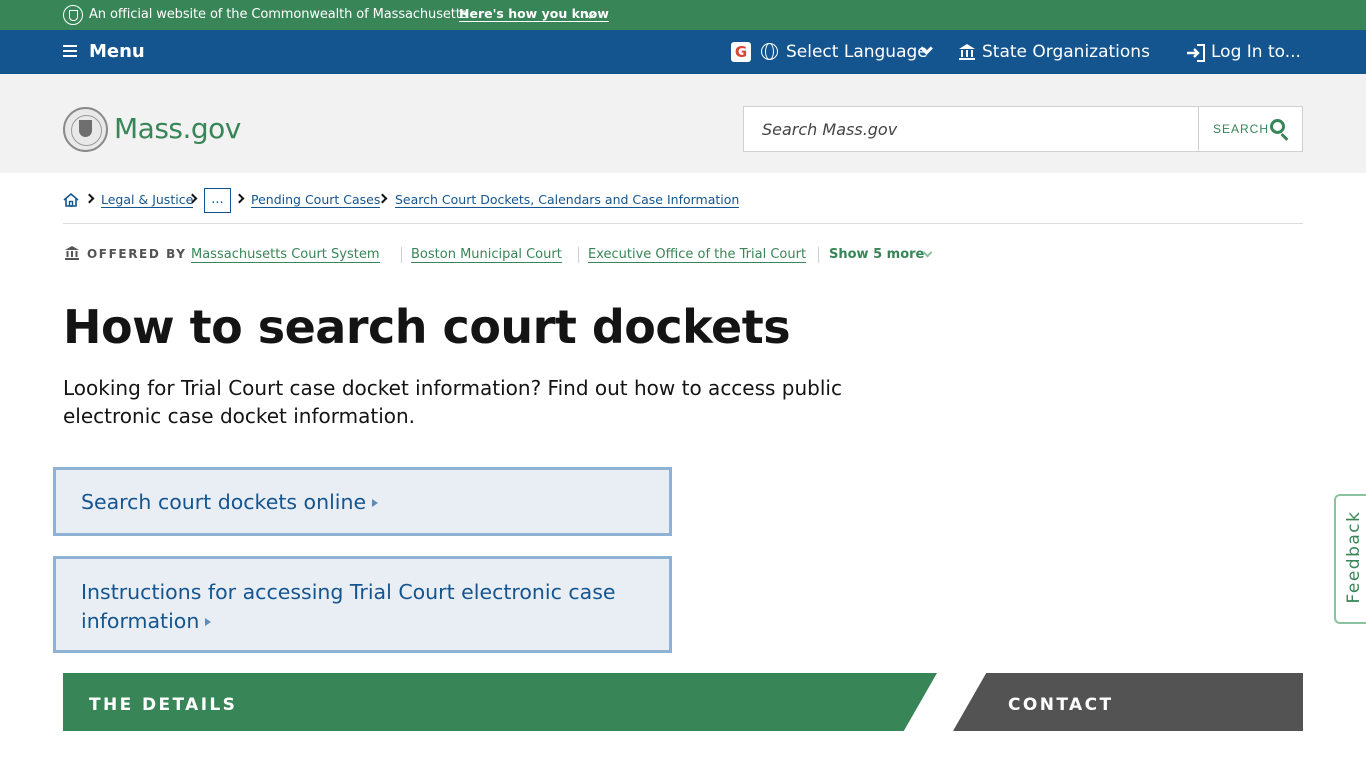 The image size is (1366, 768). What do you see at coordinates (876, 254) in the screenshot?
I see `show-more-button: Show 5 more` at bounding box center [876, 254].